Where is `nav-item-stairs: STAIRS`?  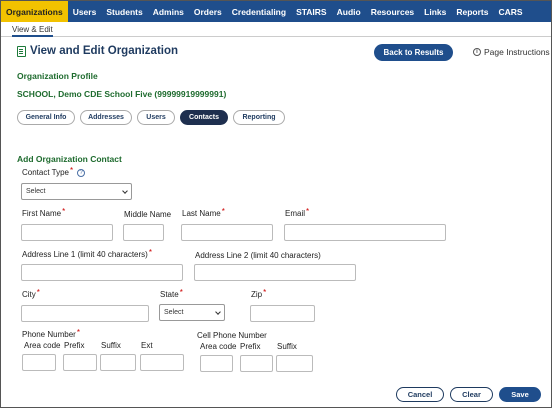 nav-item-stairs: STAIRS is located at coordinates (311, 11).